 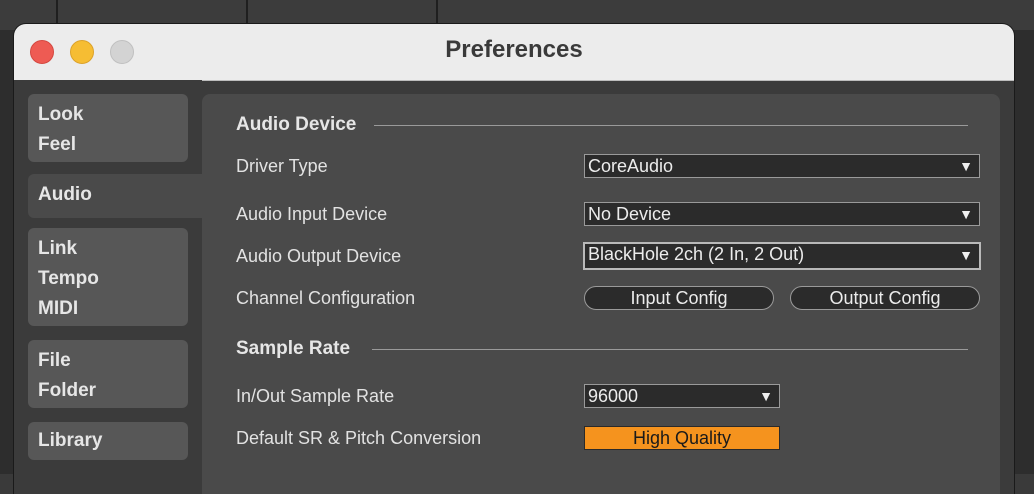 What do you see at coordinates (296, 124) in the screenshot?
I see `section-title-audio-device: Audio Device` at bounding box center [296, 124].